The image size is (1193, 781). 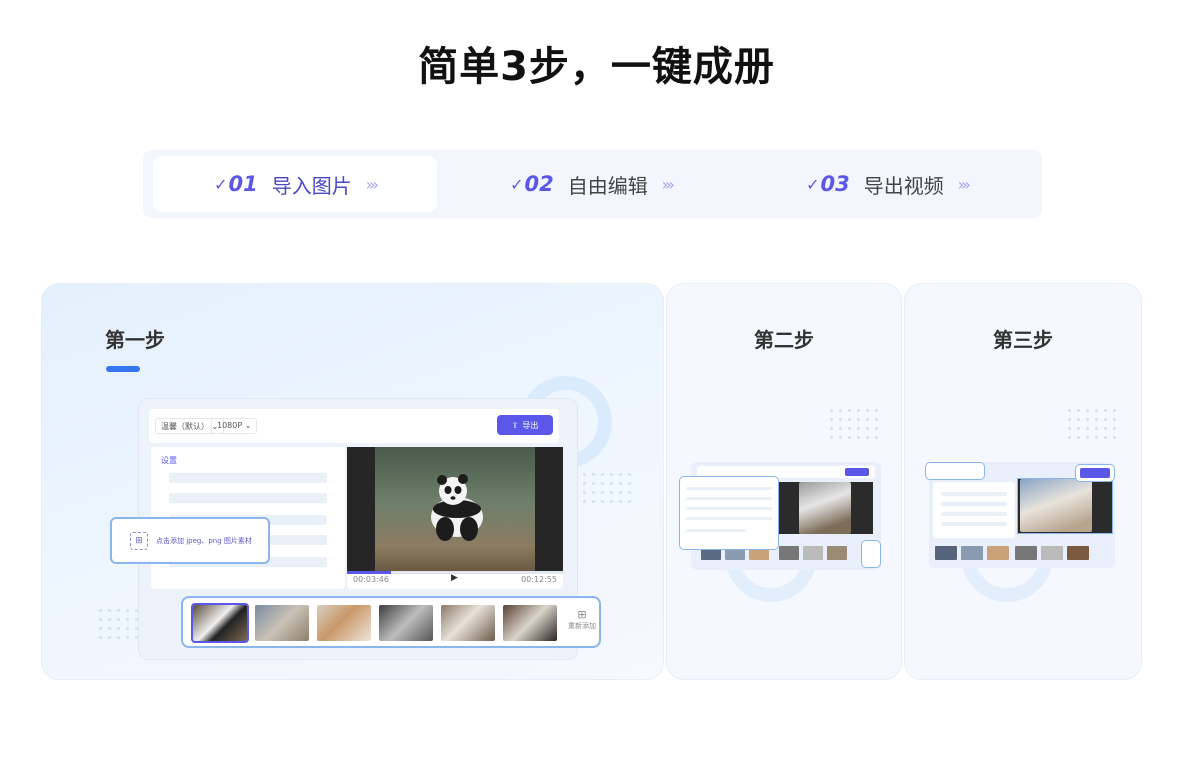 What do you see at coordinates (371, 579) in the screenshot?
I see `current-time: 00:03:46` at bounding box center [371, 579].